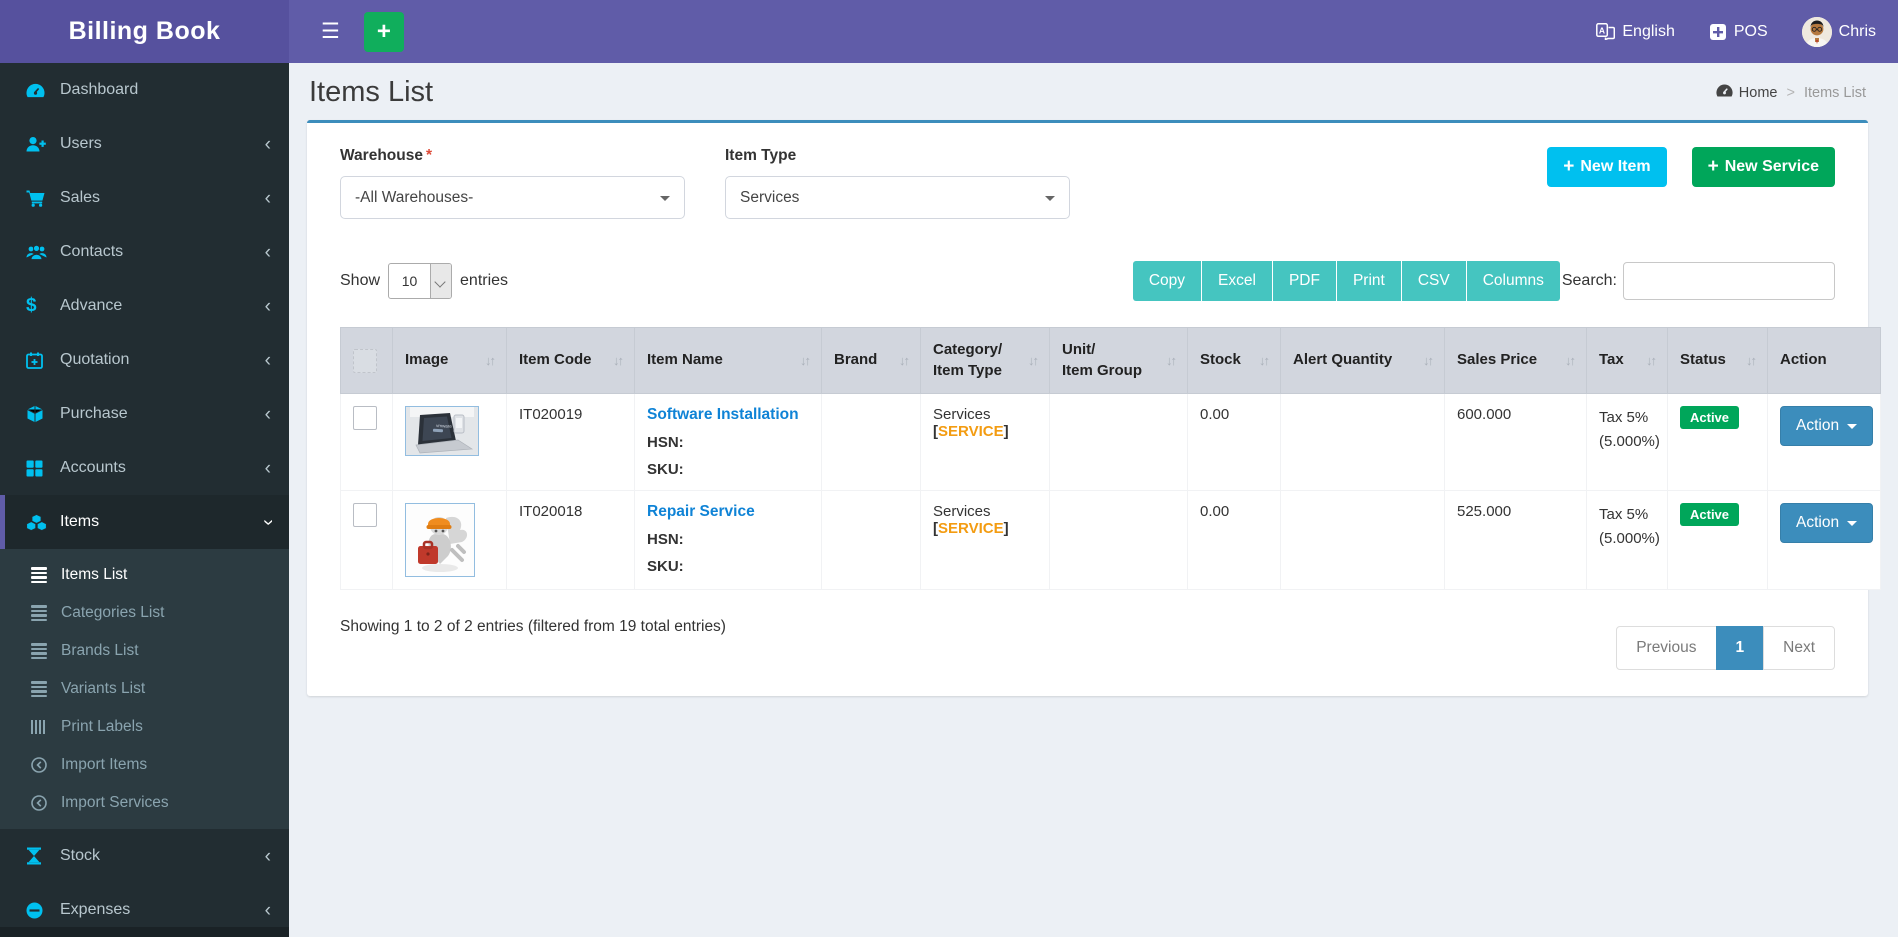  I want to click on cubes-icon, so click(43, 522).